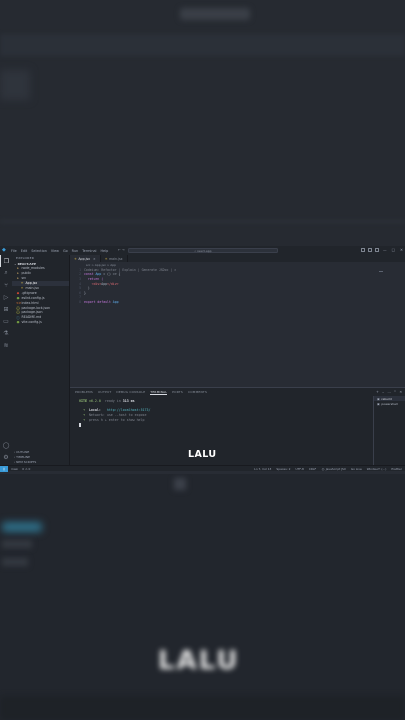  What do you see at coordinates (385, 250) in the screenshot?
I see `minimize-icon: —` at bounding box center [385, 250].